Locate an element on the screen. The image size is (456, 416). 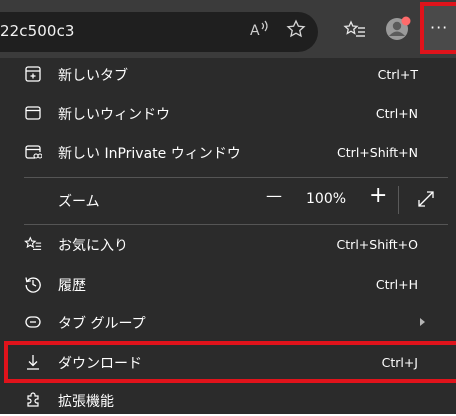
menu-item-shortcut: Ctrl+Shift+N is located at coordinates (377, 152).